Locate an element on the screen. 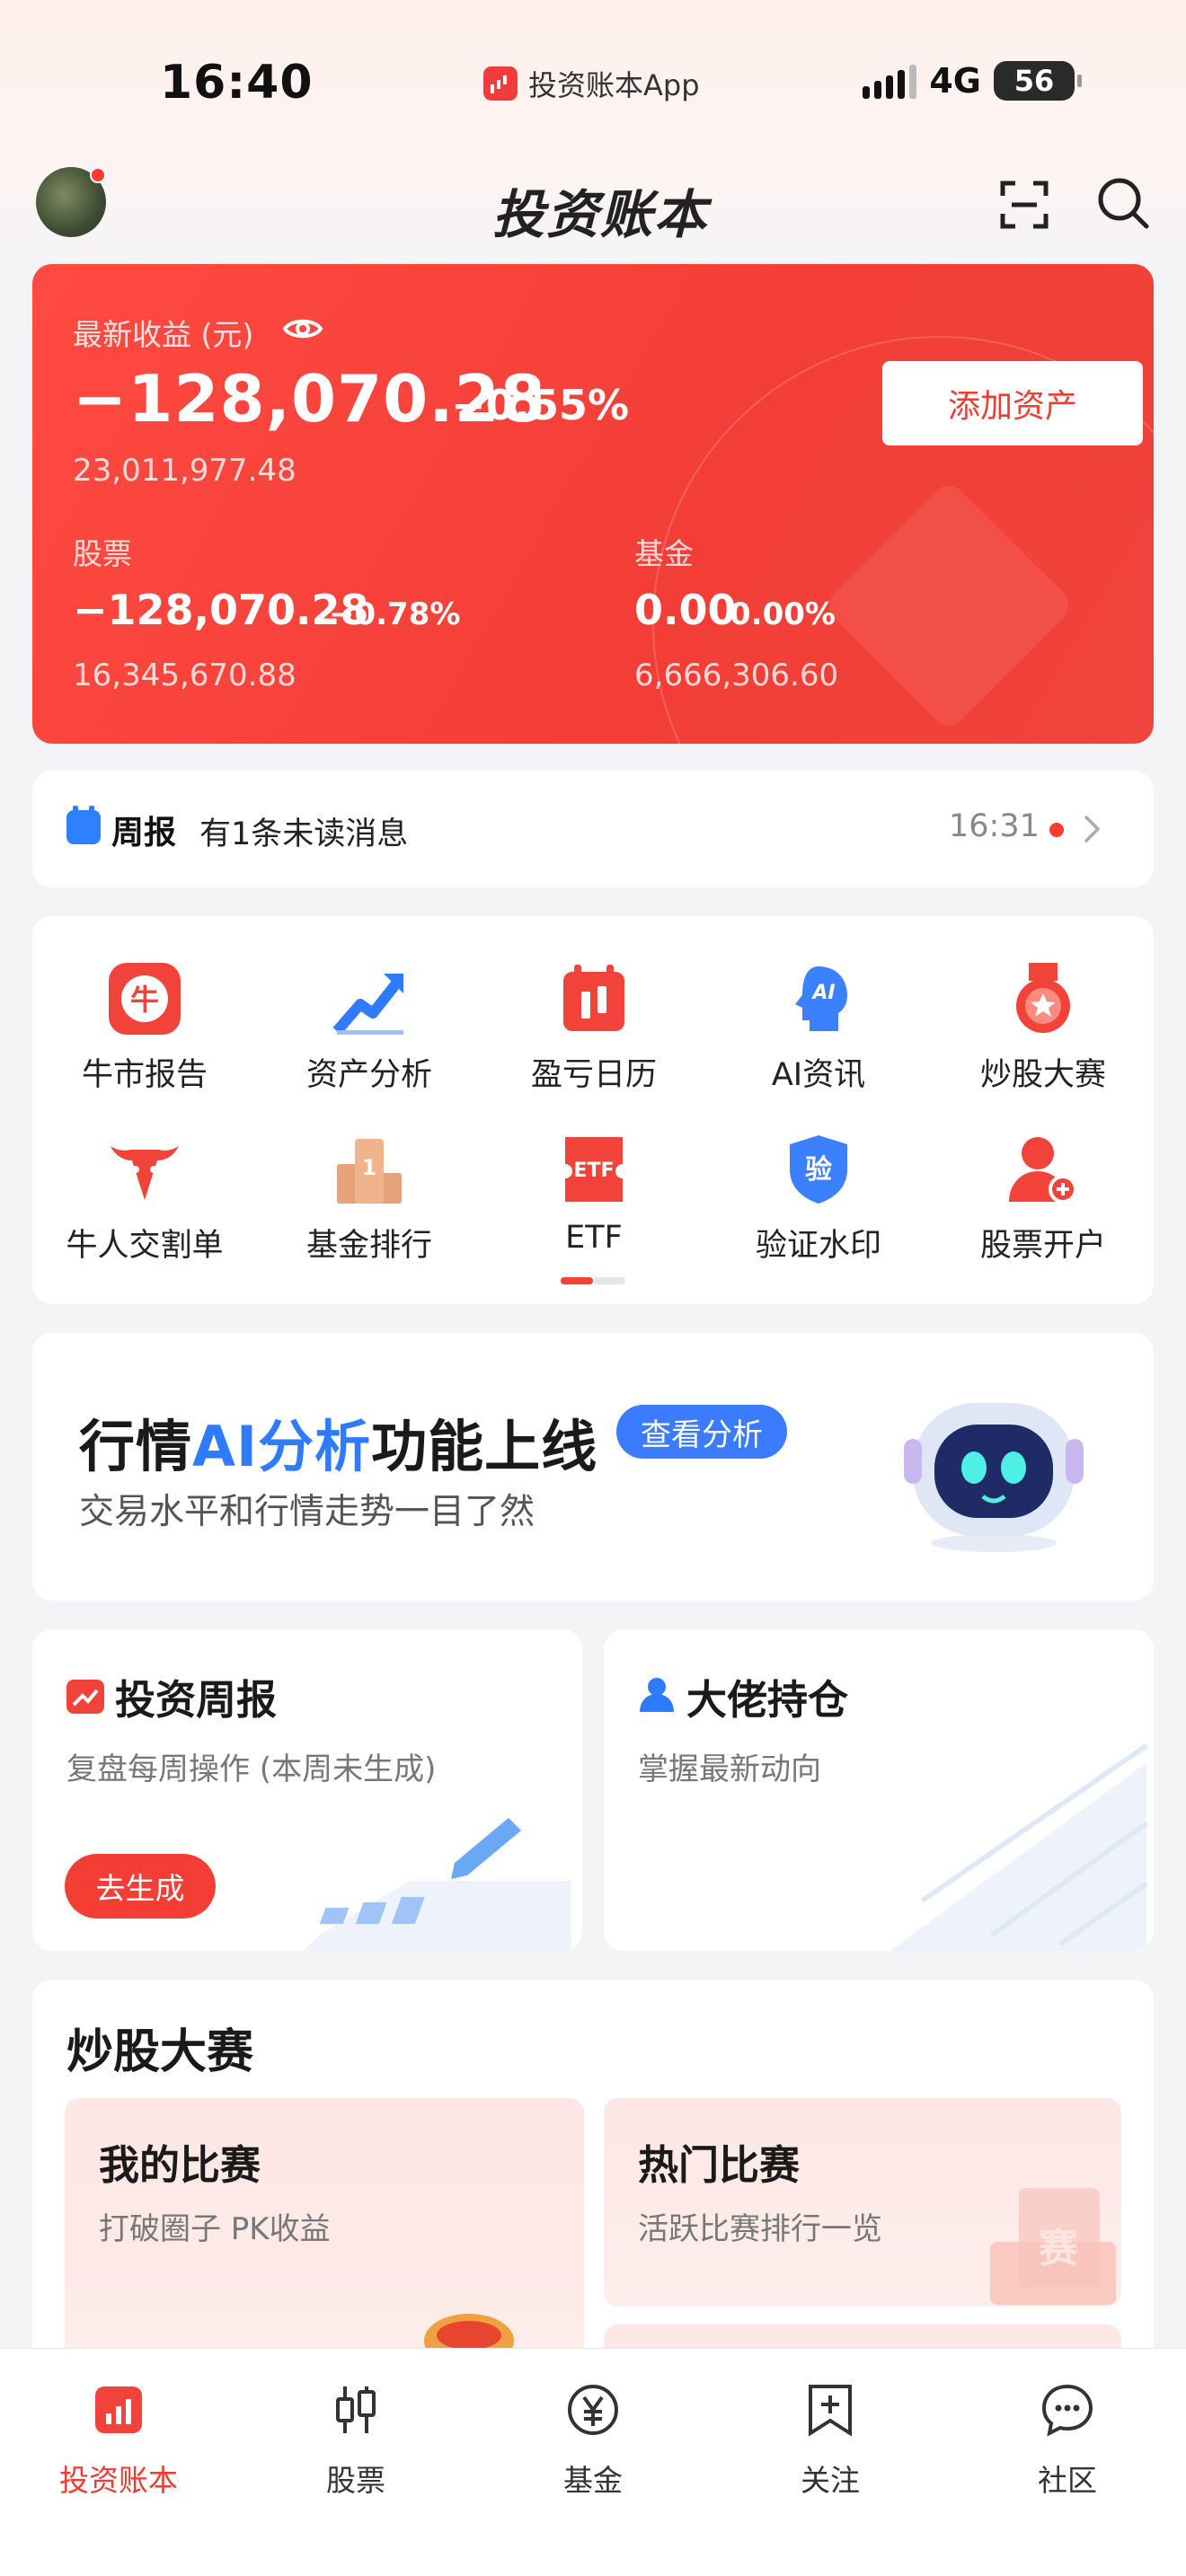  ai-analysis-banner: 行情AI分析功能上线 查看分析 交易水平和行情走势一目了然 is located at coordinates (593, 1467).